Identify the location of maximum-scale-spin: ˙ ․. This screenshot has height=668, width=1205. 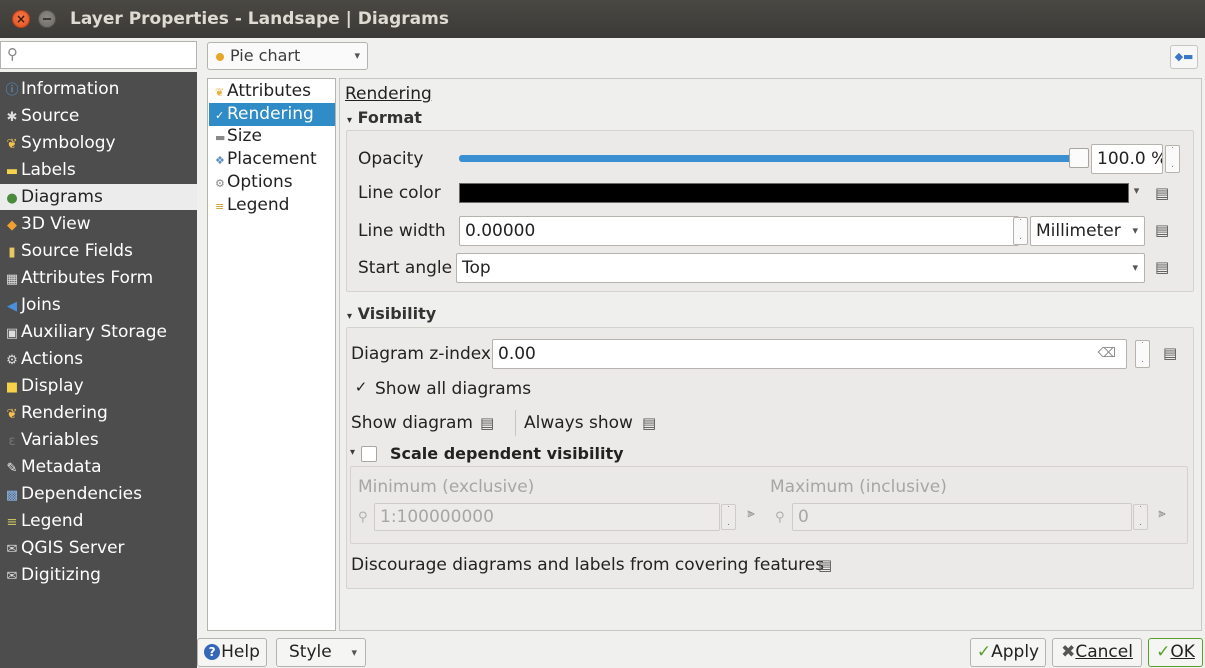
(1140, 517).